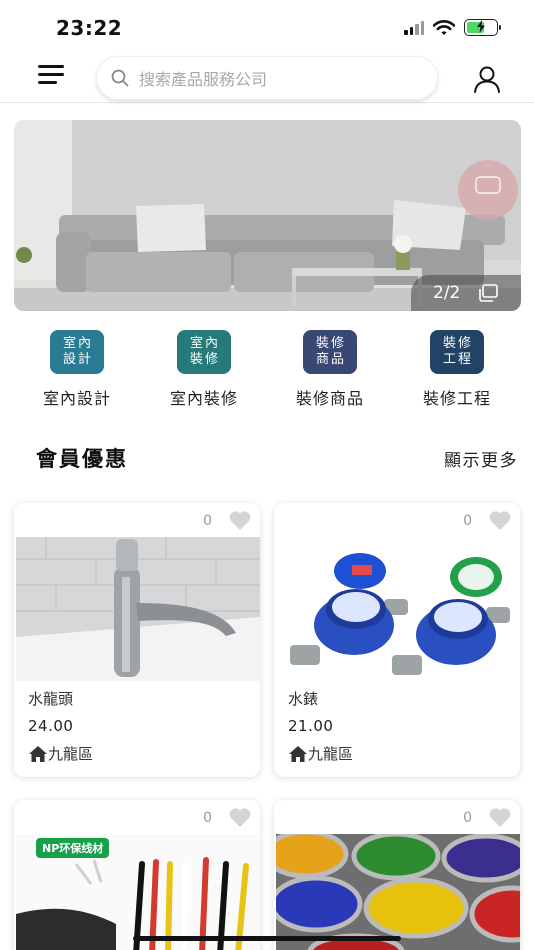  Describe the element at coordinates (77, 352) in the screenshot. I see `interior-design-icon: 室內 設計` at that location.